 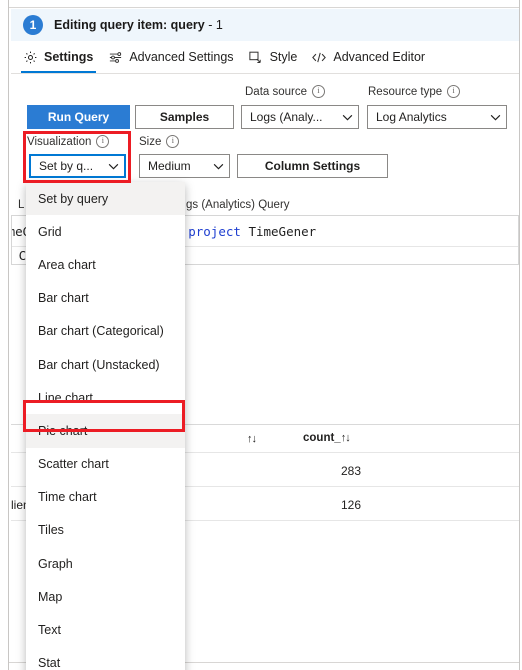 I want to click on resource-type-value: Log Analytics, so click(x=411, y=117).